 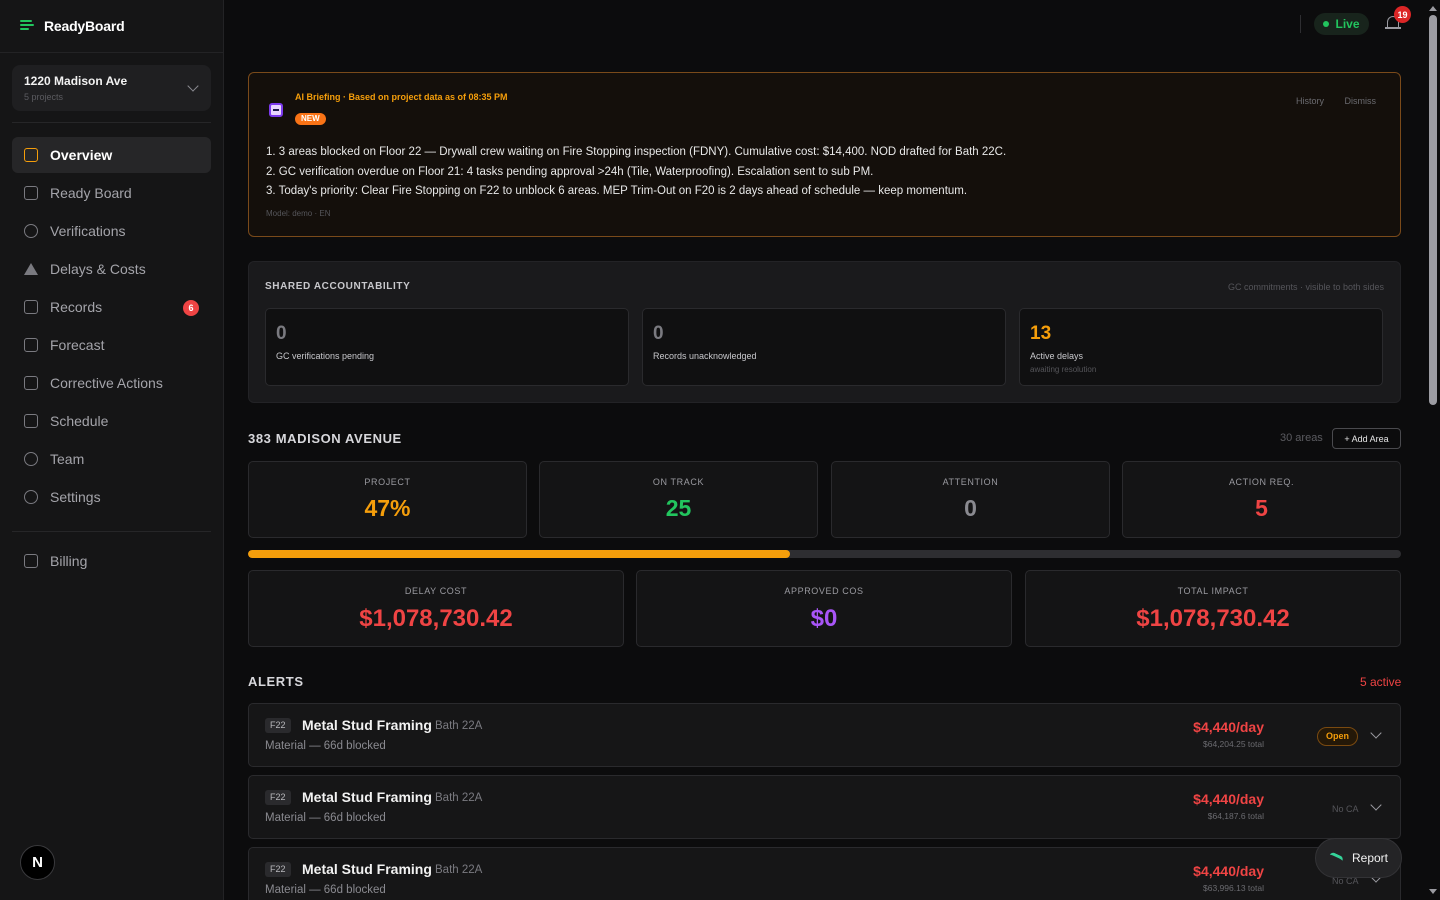 I want to click on progress-fill, so click(x=519, y=554).